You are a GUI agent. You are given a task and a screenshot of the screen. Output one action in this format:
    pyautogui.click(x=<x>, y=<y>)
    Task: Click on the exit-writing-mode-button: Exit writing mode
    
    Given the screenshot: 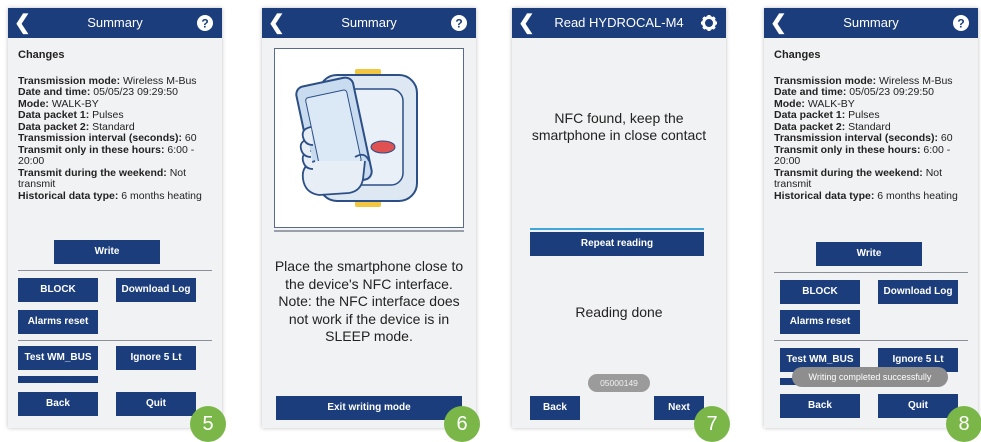 What is the action you would take?
    pyautogui.click(x=369, y=408)
    